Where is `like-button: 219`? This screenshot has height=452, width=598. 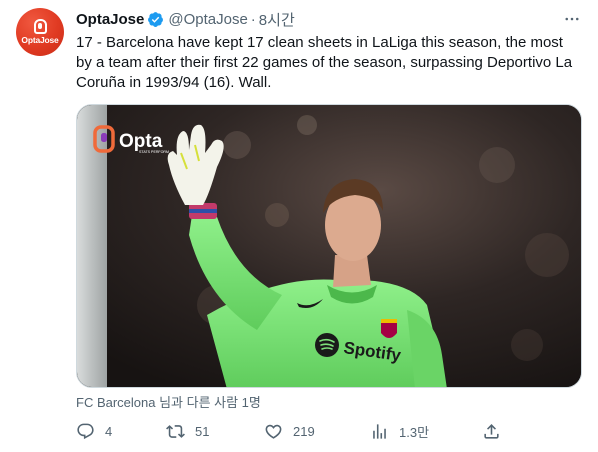
like-button: 219 is located at coordinates (289, 431).